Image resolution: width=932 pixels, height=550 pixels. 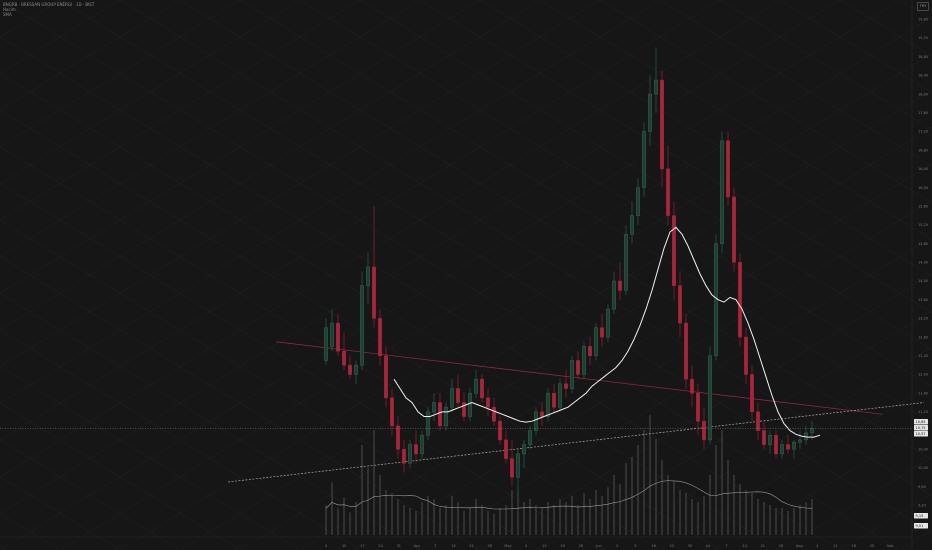 I want to click on time-tick-label: Sep, so click(x=890, y=546).